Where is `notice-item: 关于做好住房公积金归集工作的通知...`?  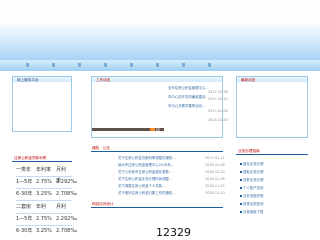 notice-item: 关于做好住房公积金归集工作的通知... is located at coordinates (158, 193).